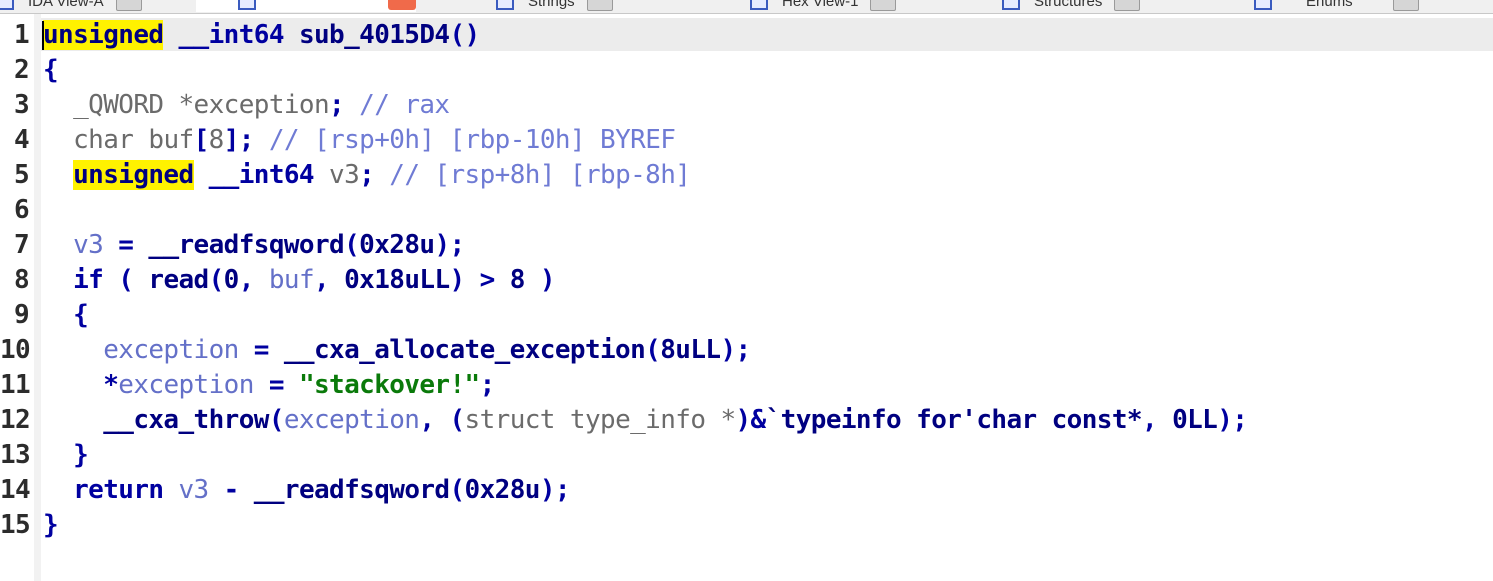 This screenshot has width=1493, height=581. What do you see at coordinates (1195, 420) in the screenshot?
I see `code-token: 0LL` at bounding box center [1195, 420].